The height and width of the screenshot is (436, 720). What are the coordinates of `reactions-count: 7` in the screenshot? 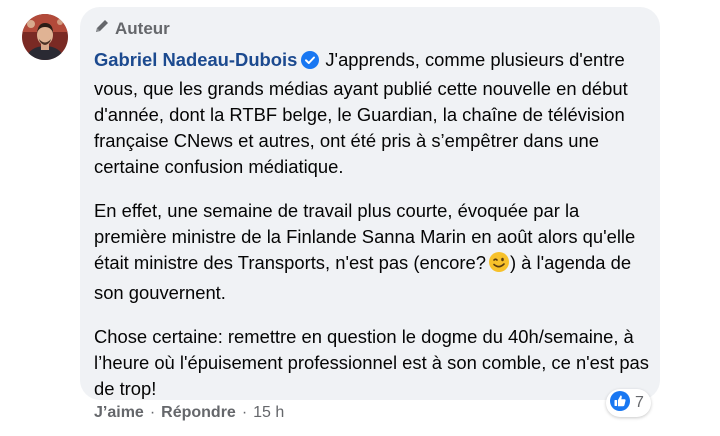 It's located at (639, 402).